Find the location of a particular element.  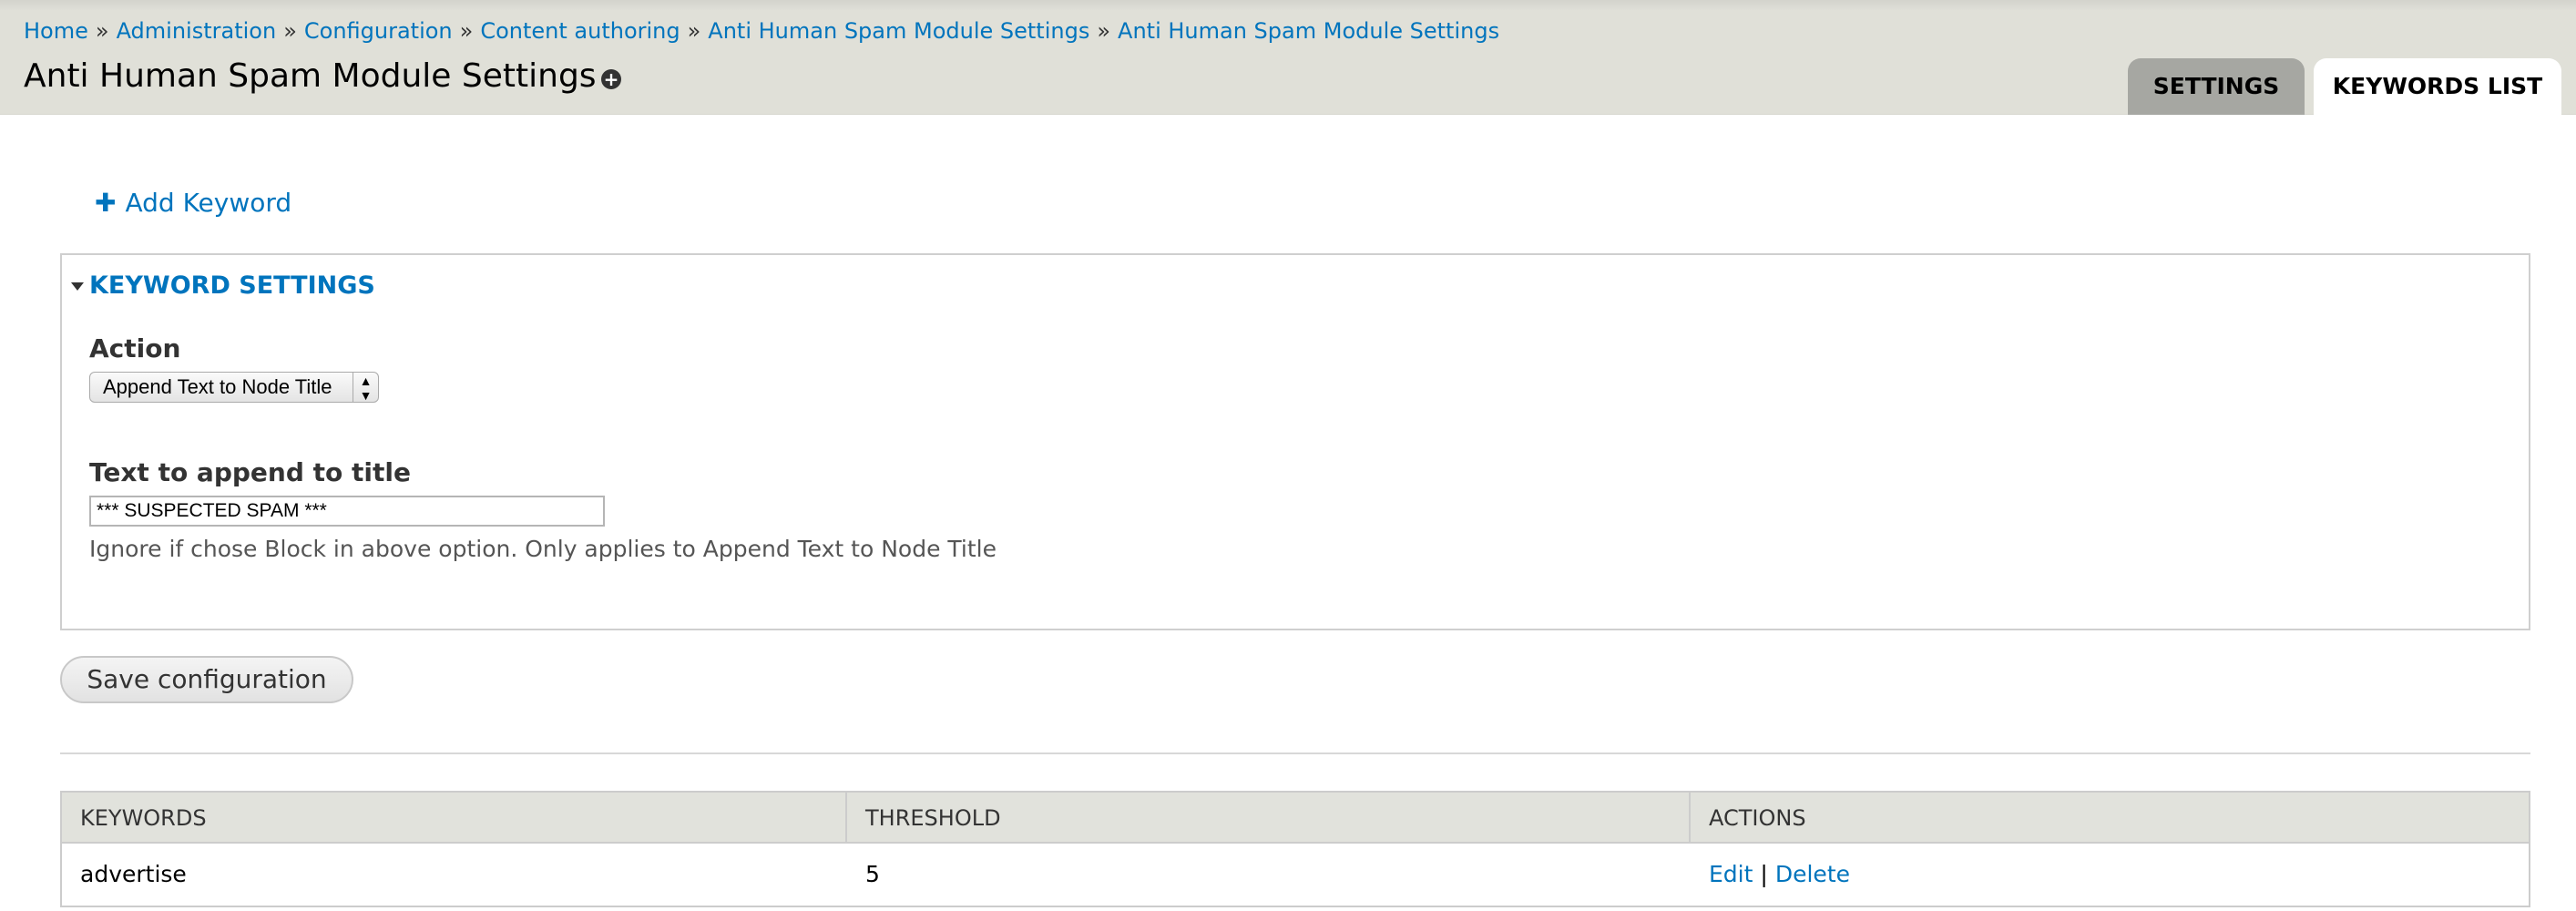

add-keyword-link: ✚ Add Keyword is located at coordinates (193, 204).